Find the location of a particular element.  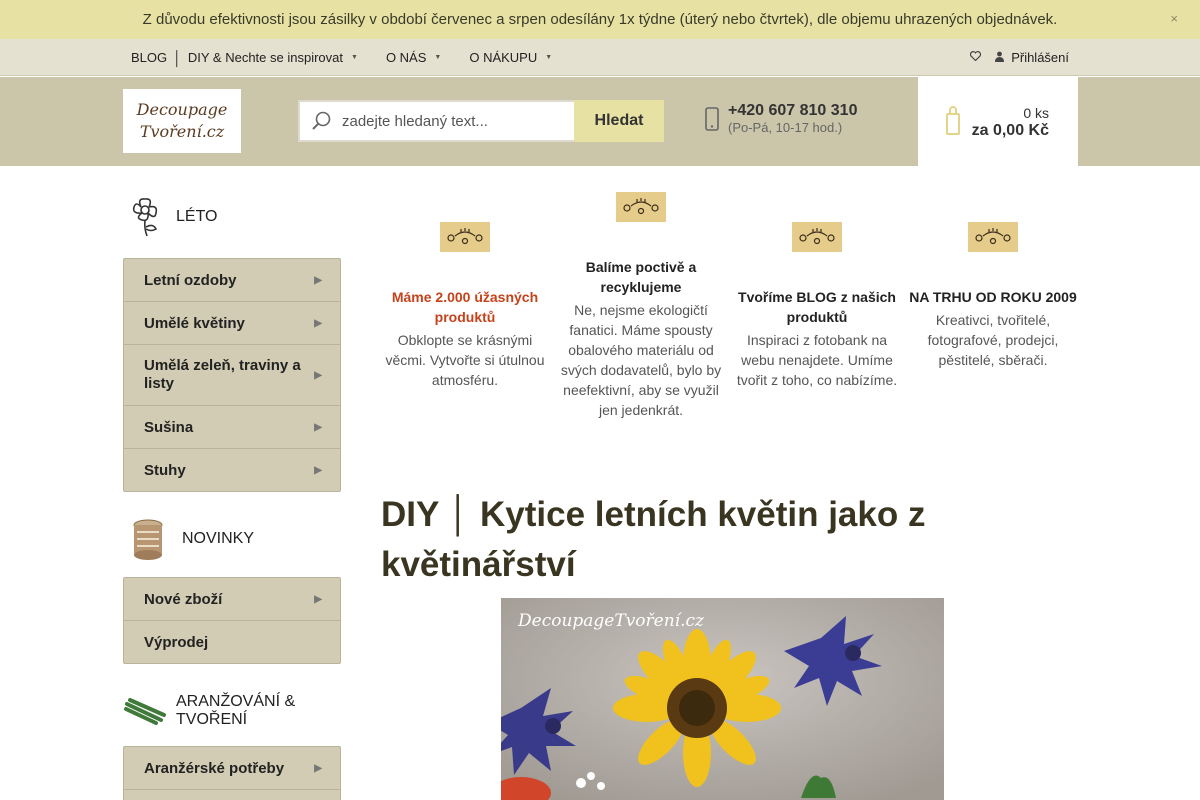

category-item-dried-plants: Sušina ▶ is located at coordinates (232, 427).